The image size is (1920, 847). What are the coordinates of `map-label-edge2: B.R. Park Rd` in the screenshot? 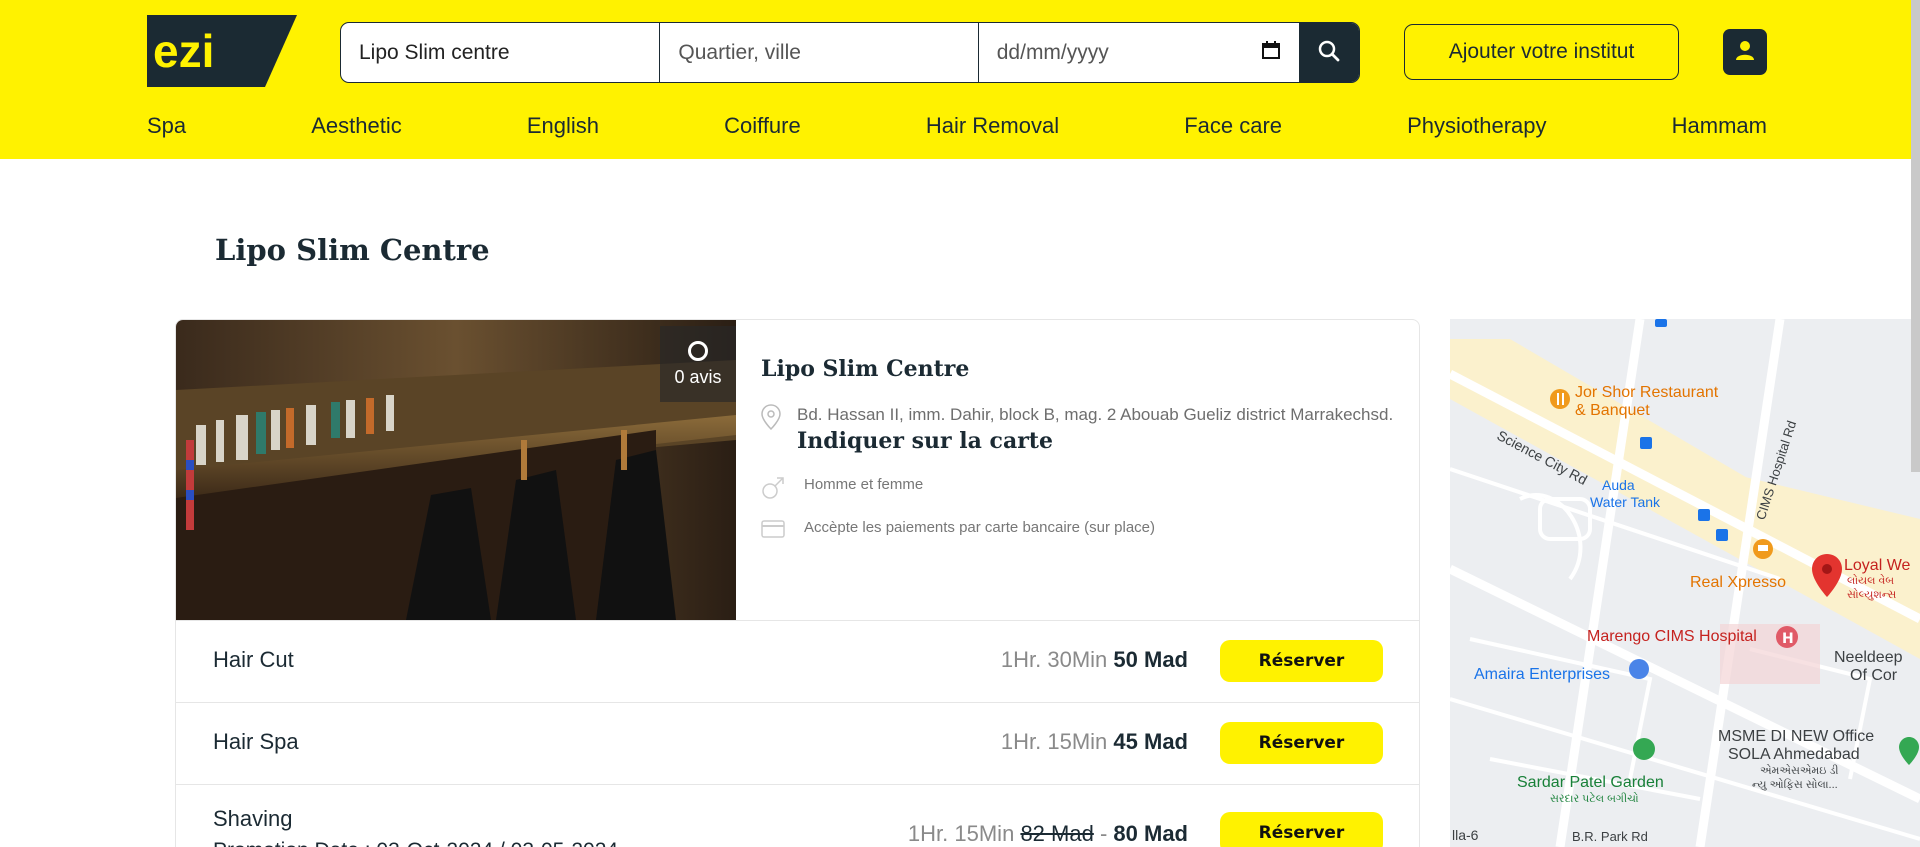 It's located at (1610, 836).